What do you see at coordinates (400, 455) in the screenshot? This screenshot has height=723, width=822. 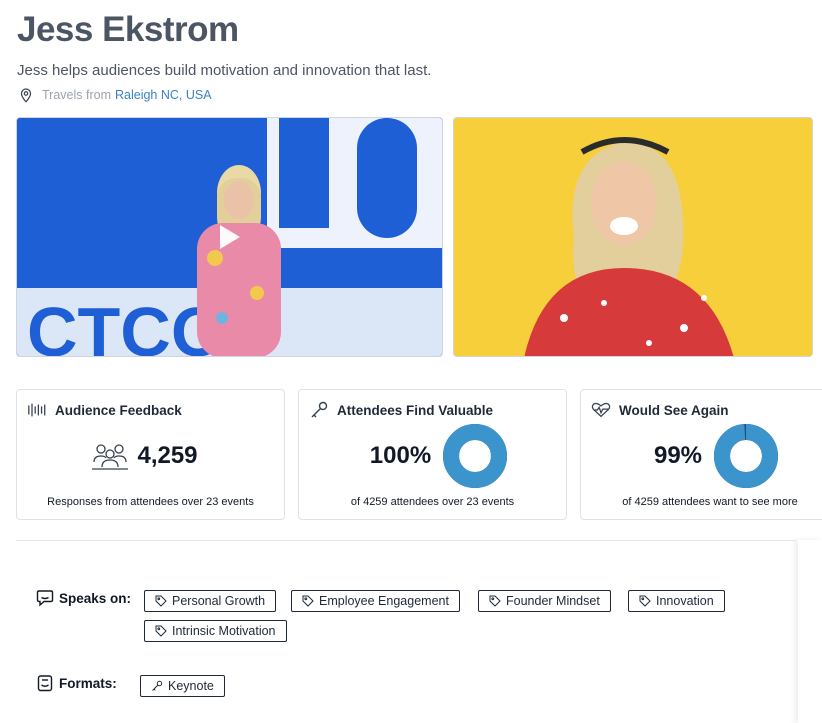 I see `valuable-percent: 100%` at bounding box center [400, 455].